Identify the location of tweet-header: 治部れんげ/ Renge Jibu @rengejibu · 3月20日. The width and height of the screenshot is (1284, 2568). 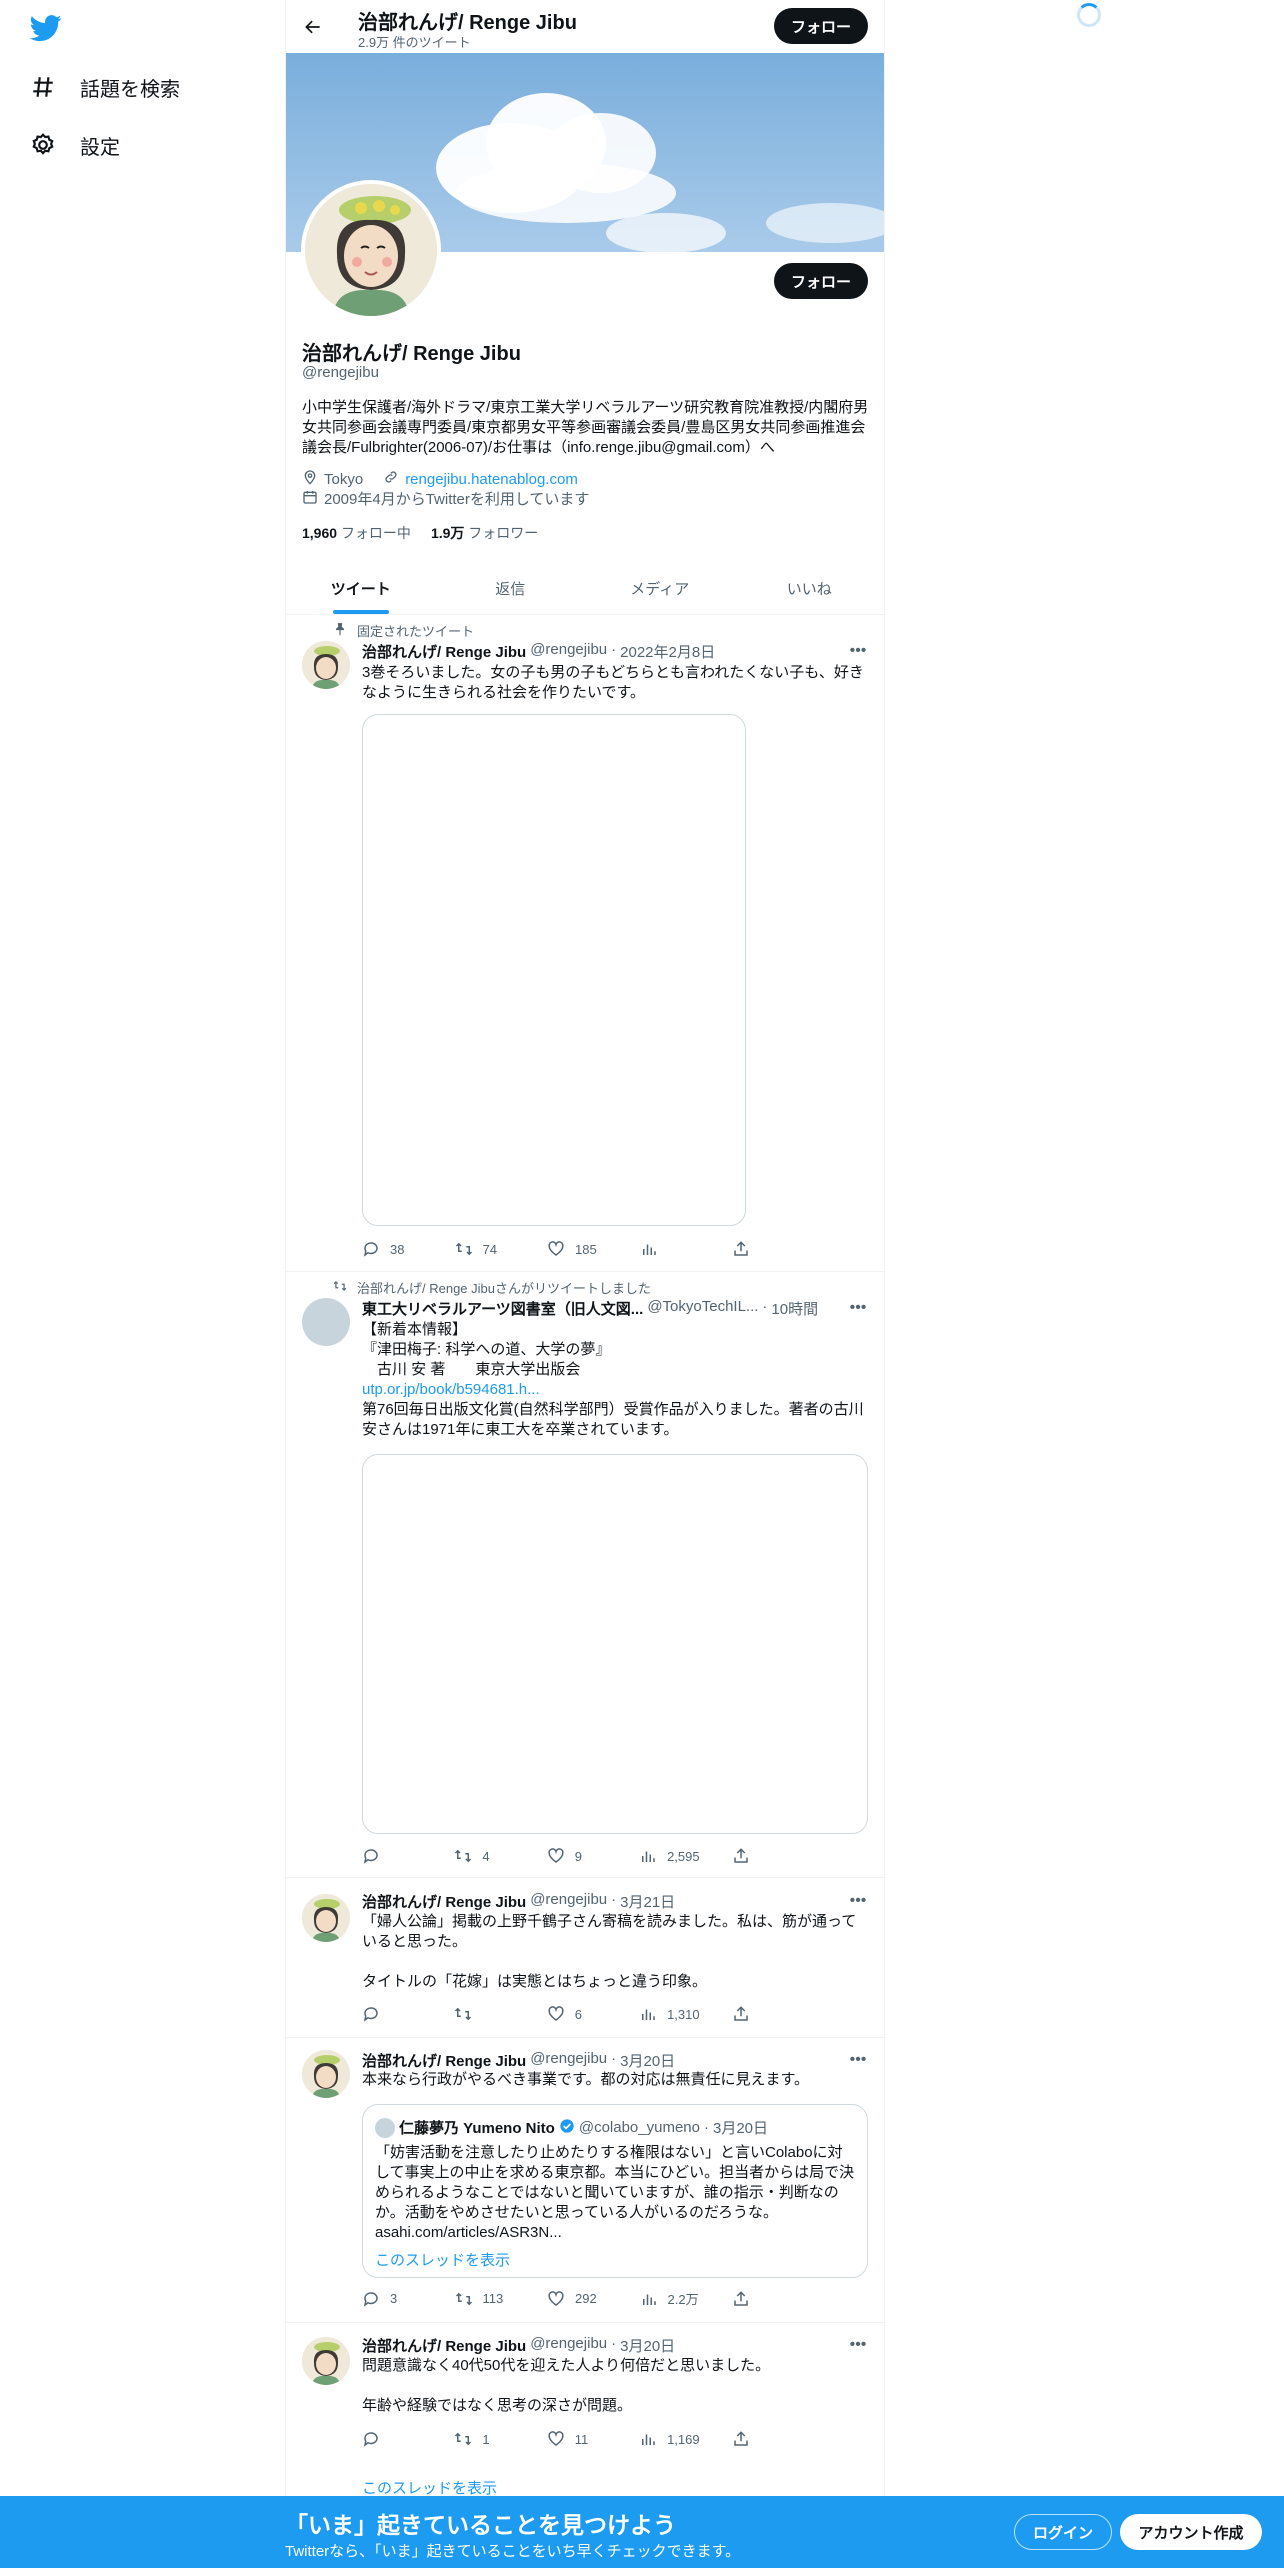
(519, 2060).